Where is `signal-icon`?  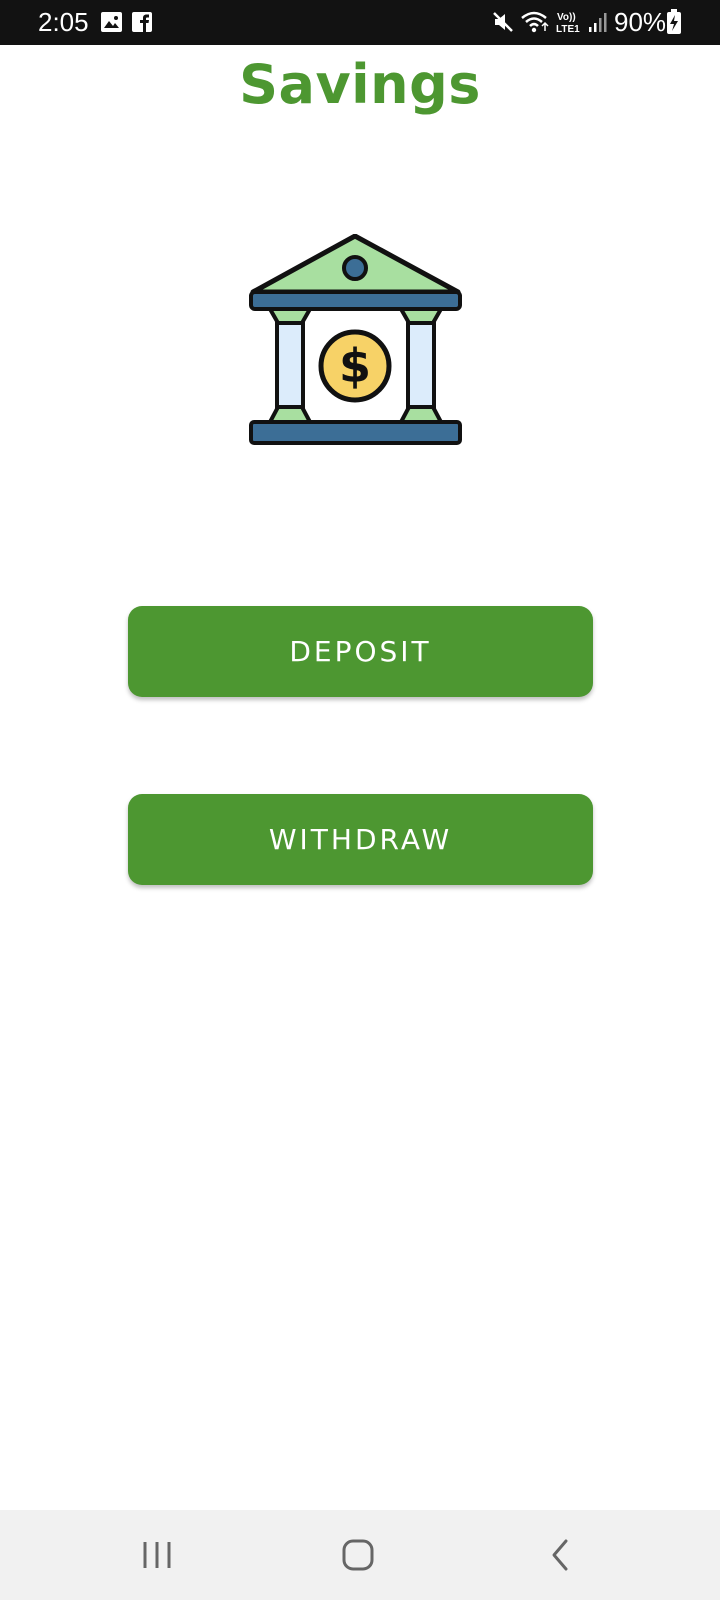 signal-icon is located at coordinates (598, 22).